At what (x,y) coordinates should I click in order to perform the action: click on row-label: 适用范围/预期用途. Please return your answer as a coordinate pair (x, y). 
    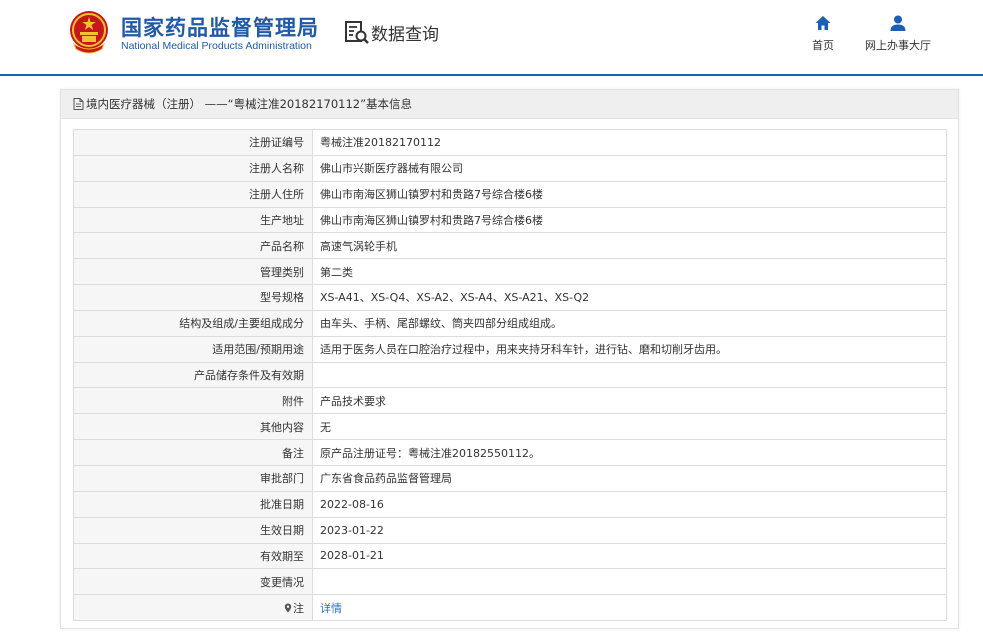
    Looking at the image, I should click on (193, 349).